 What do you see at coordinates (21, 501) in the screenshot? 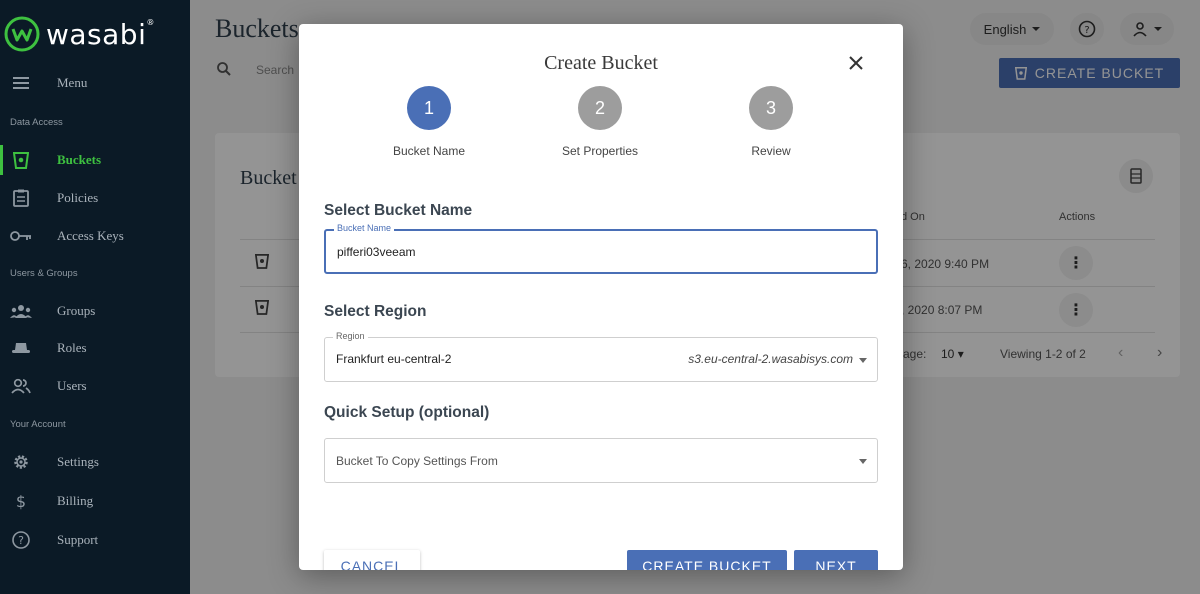
I see `dollar-icon: $` at bounding box center [21, 501].